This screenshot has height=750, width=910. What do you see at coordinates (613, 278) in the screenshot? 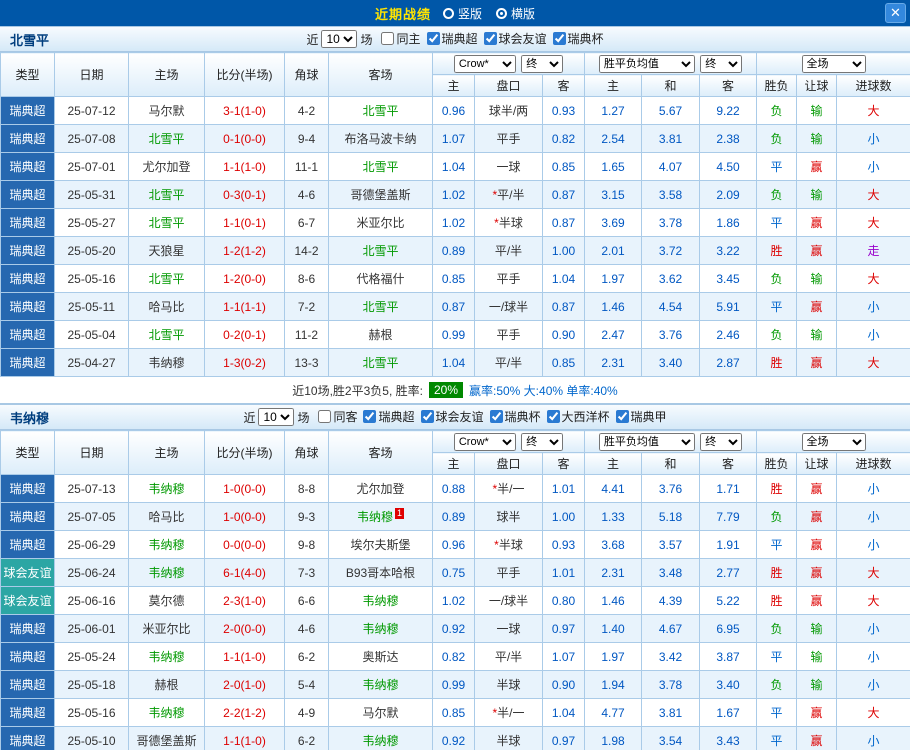
I see `avg-home-cell: 1.97` at bounding box center [613, 278].